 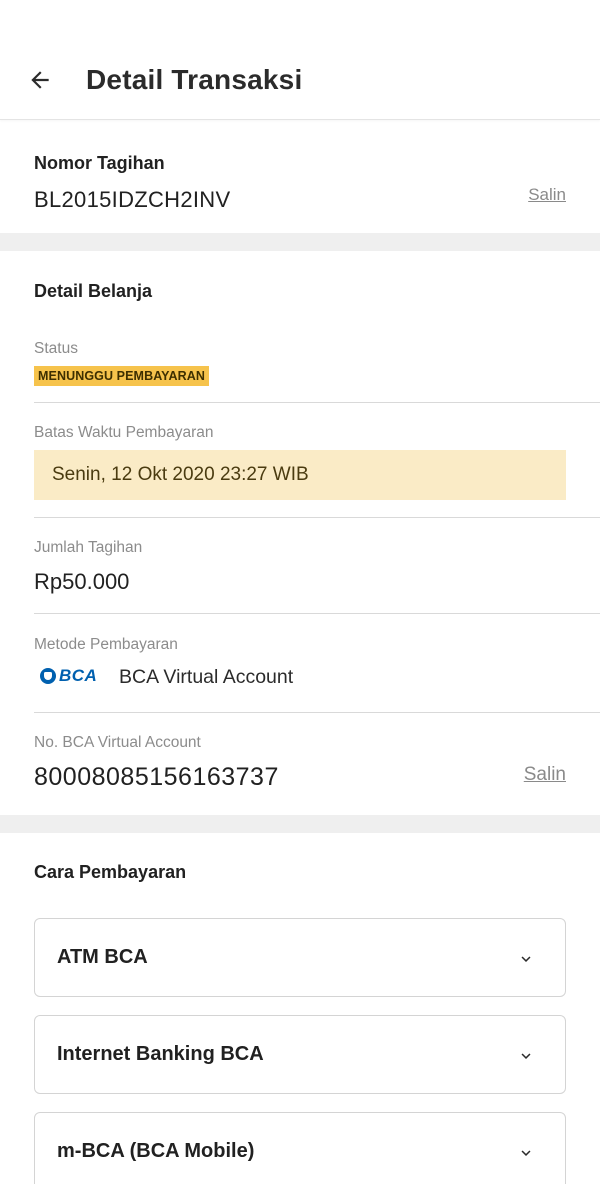 I want to click on payment-deadline-label: Batas Waktu Pembayaran, so click(x=124, y=432).